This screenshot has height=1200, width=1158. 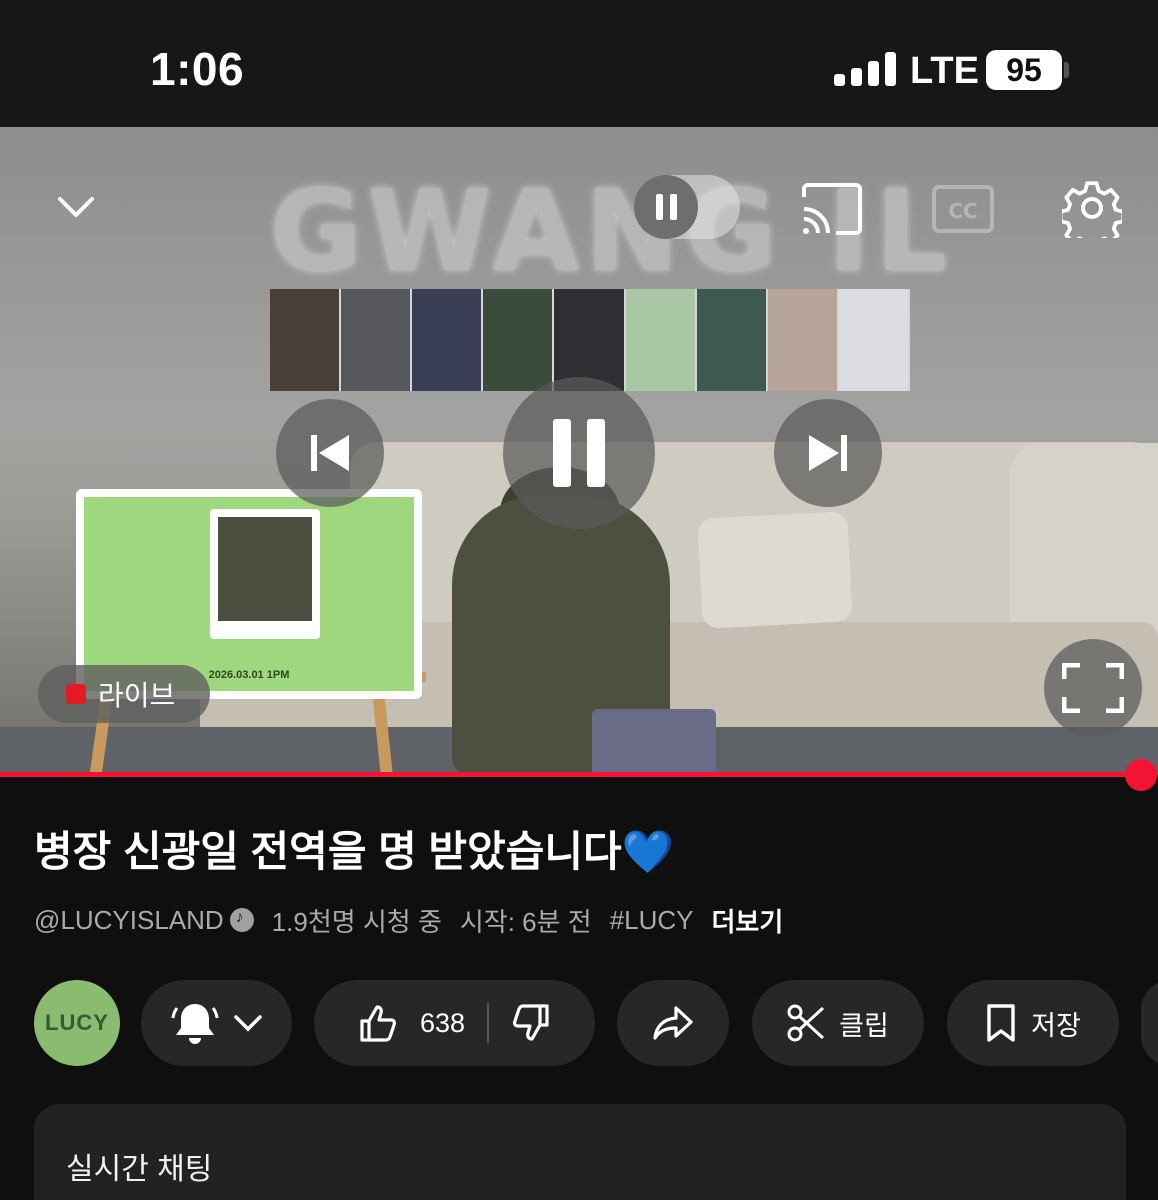 I want to click on more-button: 더보기, so click(x=748, y=920).